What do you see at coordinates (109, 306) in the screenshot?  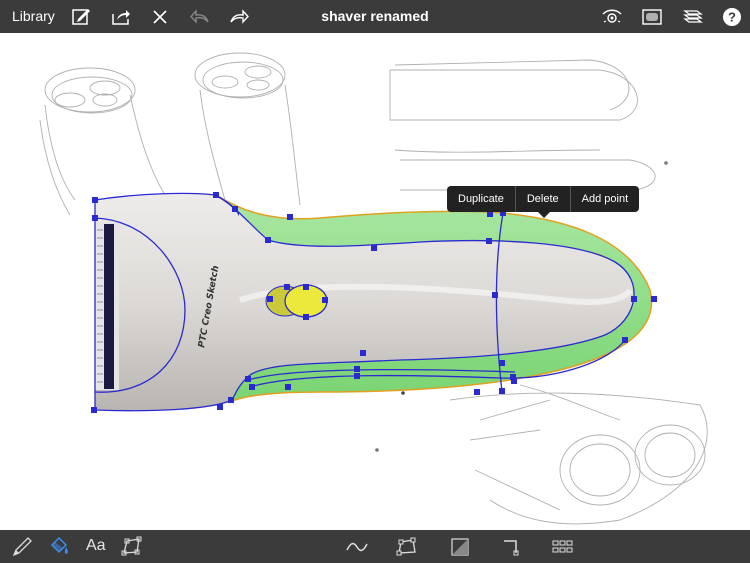 I see `blade-foil` at bounding box center [109, 306].